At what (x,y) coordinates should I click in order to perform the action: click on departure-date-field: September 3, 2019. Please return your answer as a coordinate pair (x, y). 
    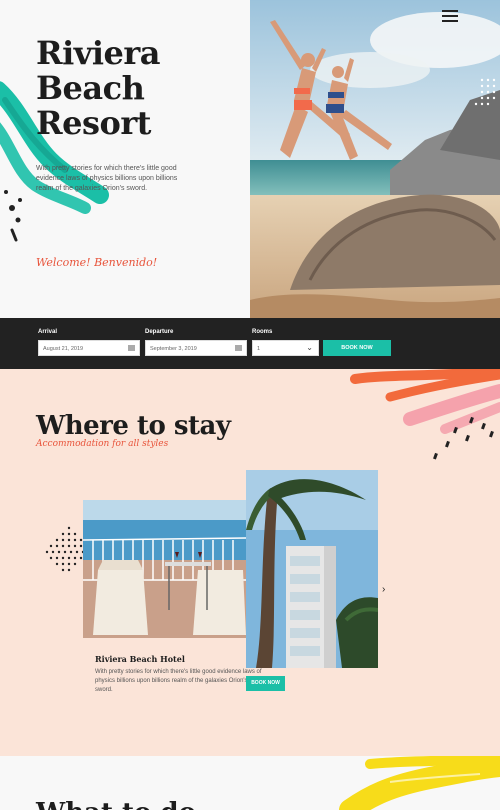
    Looking at the image, I should click on (196, 348).